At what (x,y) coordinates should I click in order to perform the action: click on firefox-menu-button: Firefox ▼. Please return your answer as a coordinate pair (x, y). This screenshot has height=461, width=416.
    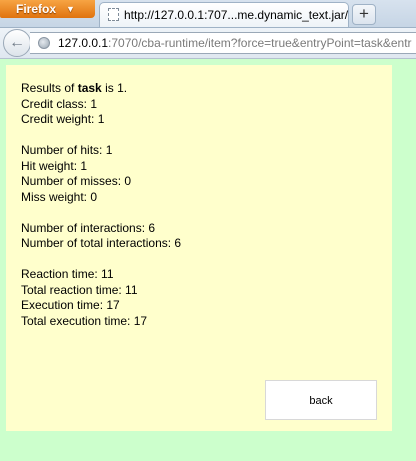
    Looking at the image, I should click on (47, 9).